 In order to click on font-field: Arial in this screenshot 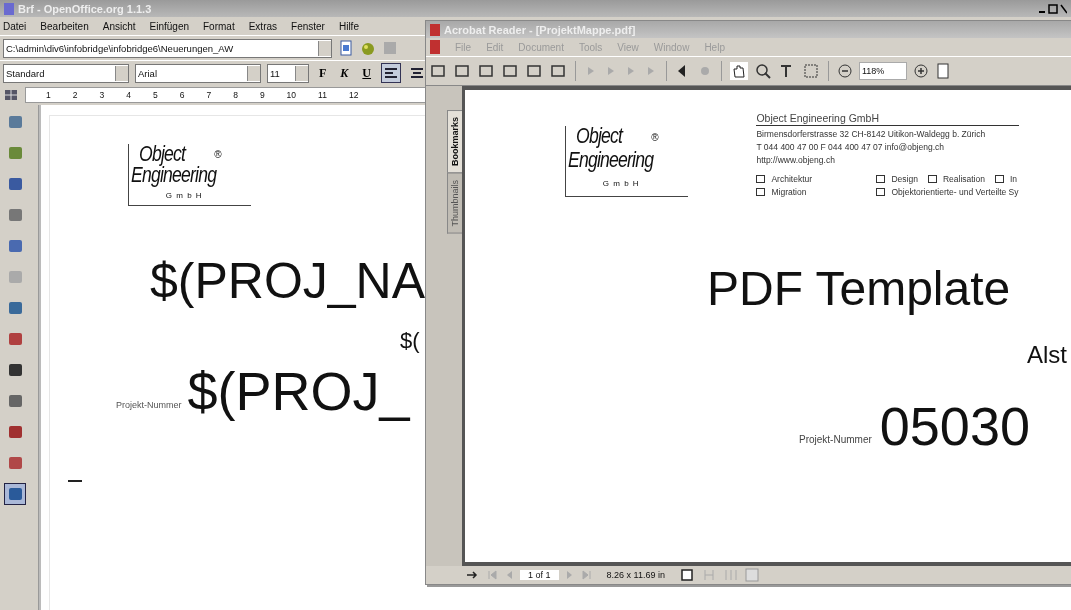, I will do `click(198, 73)`.